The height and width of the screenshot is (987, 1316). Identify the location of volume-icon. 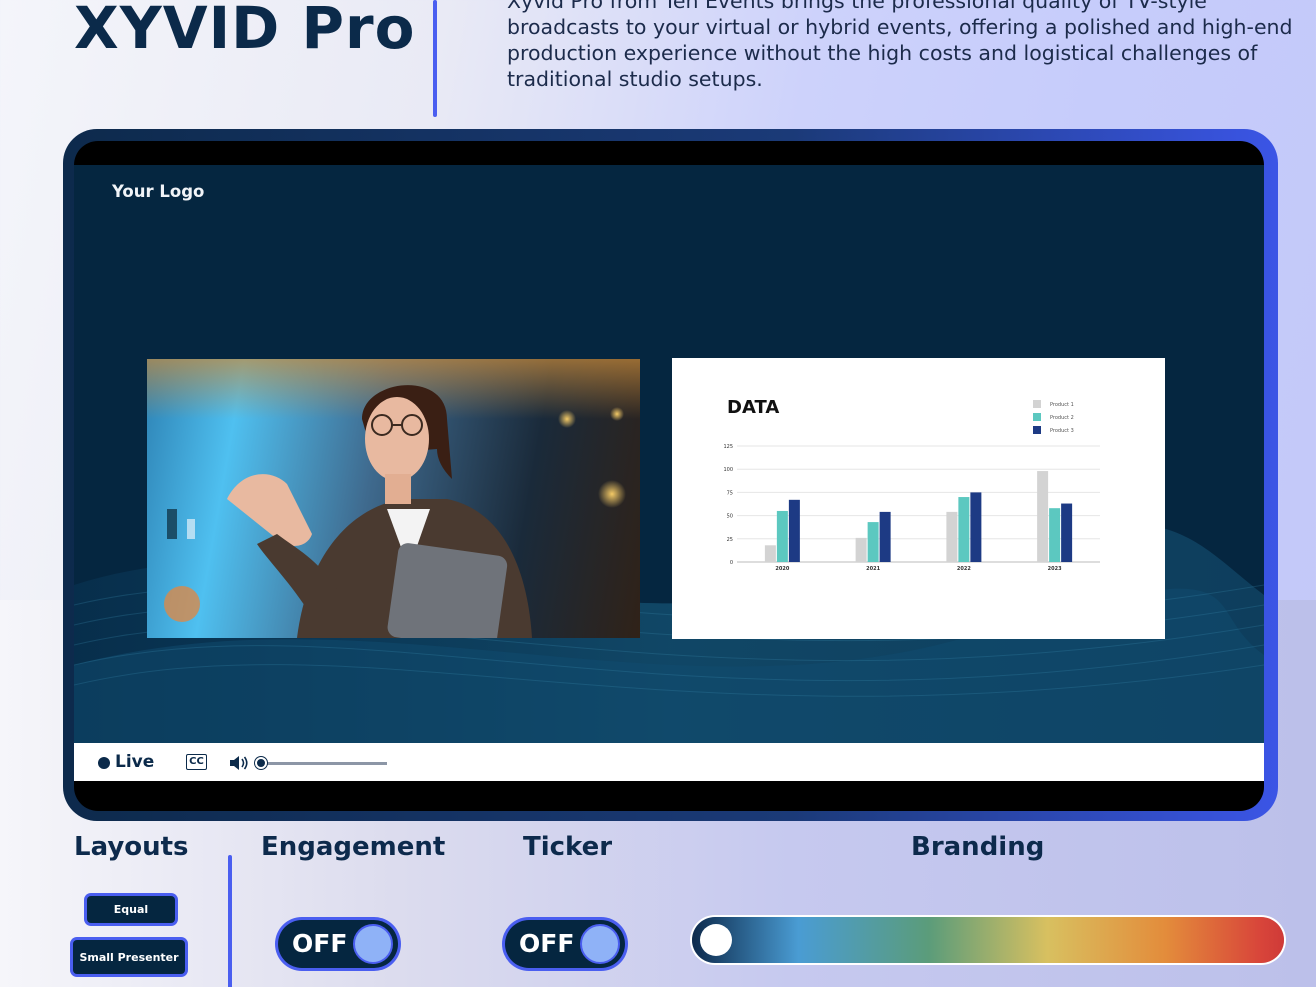
(239, 763).